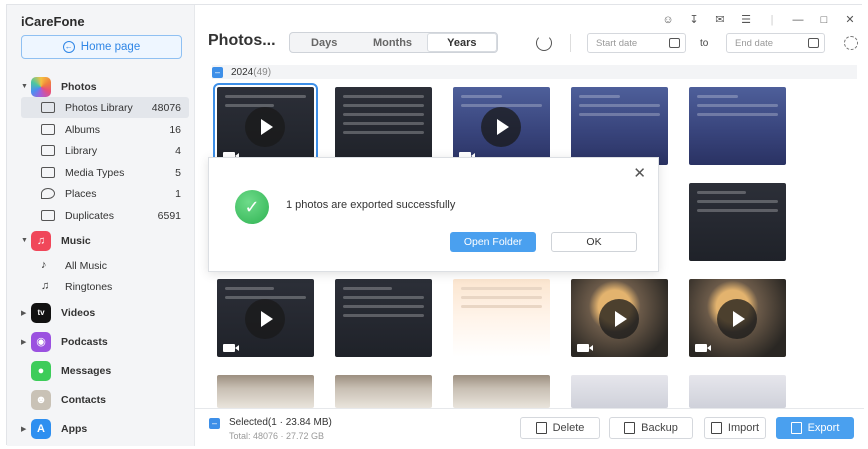 The width and height of the screenshot is (868, 449). What do you see at coordinates (110, 47) in the screenshot?
I see `home-page-label: Home page` at bounding box center [110, 47].